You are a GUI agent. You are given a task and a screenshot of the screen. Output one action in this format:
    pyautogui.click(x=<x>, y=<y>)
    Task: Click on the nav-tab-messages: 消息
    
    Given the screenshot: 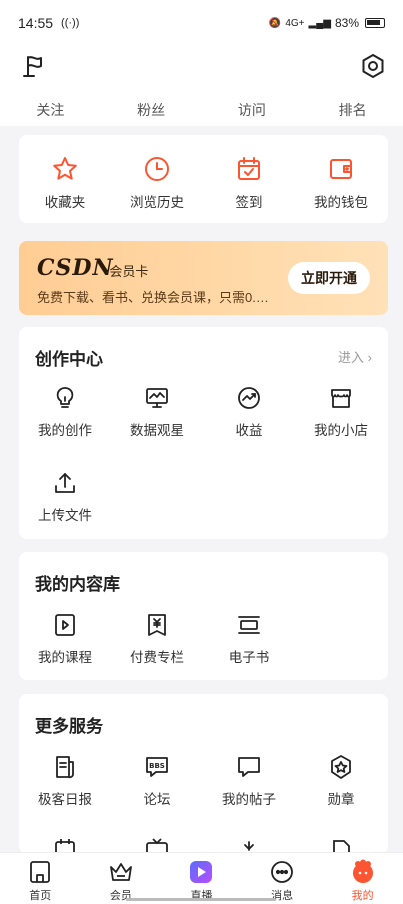 What is the action you would take?
    pyautogui.click(x=282, y=878)
    